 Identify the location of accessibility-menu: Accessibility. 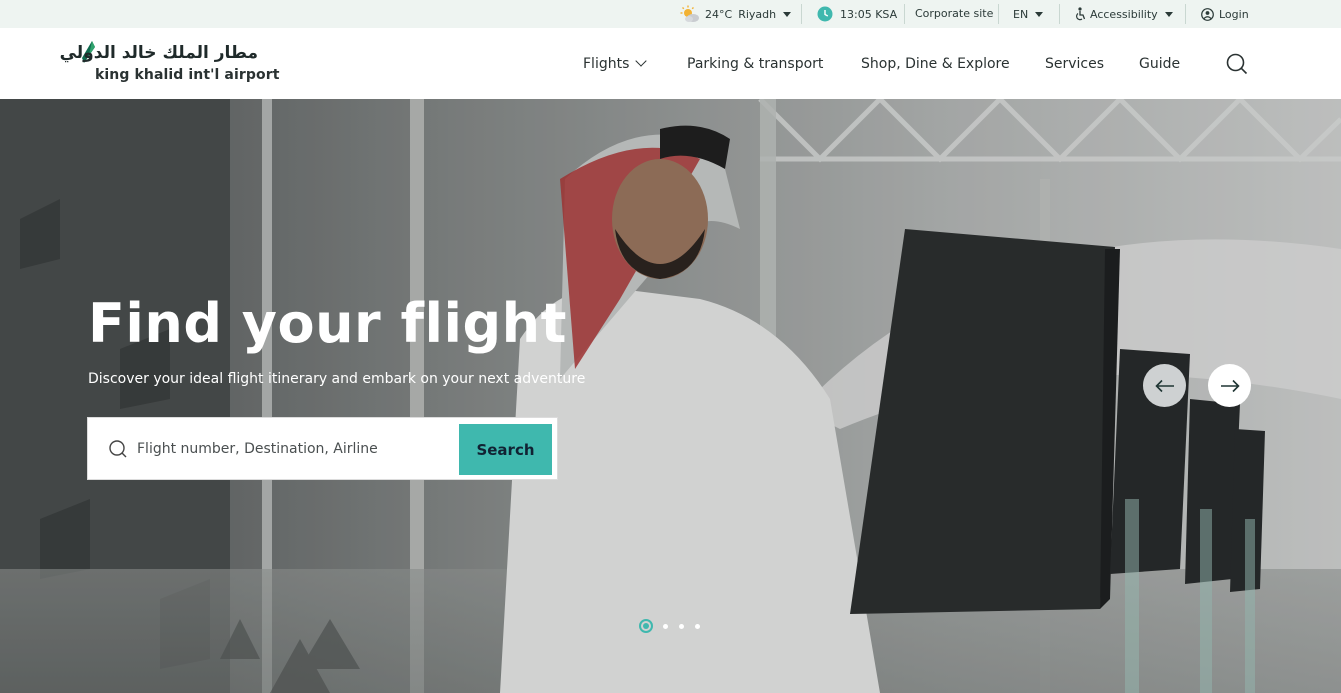
(1124, 14).